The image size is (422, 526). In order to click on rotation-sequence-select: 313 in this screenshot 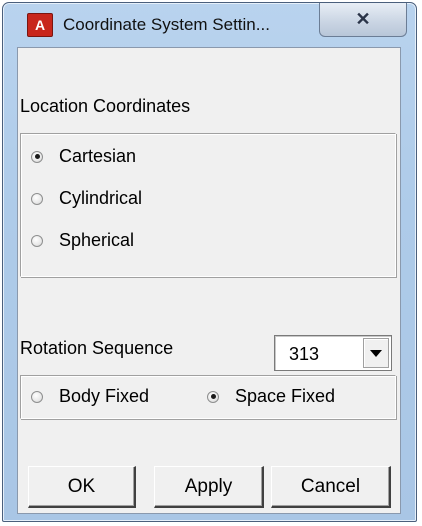, I will do `click(333, 353)`.